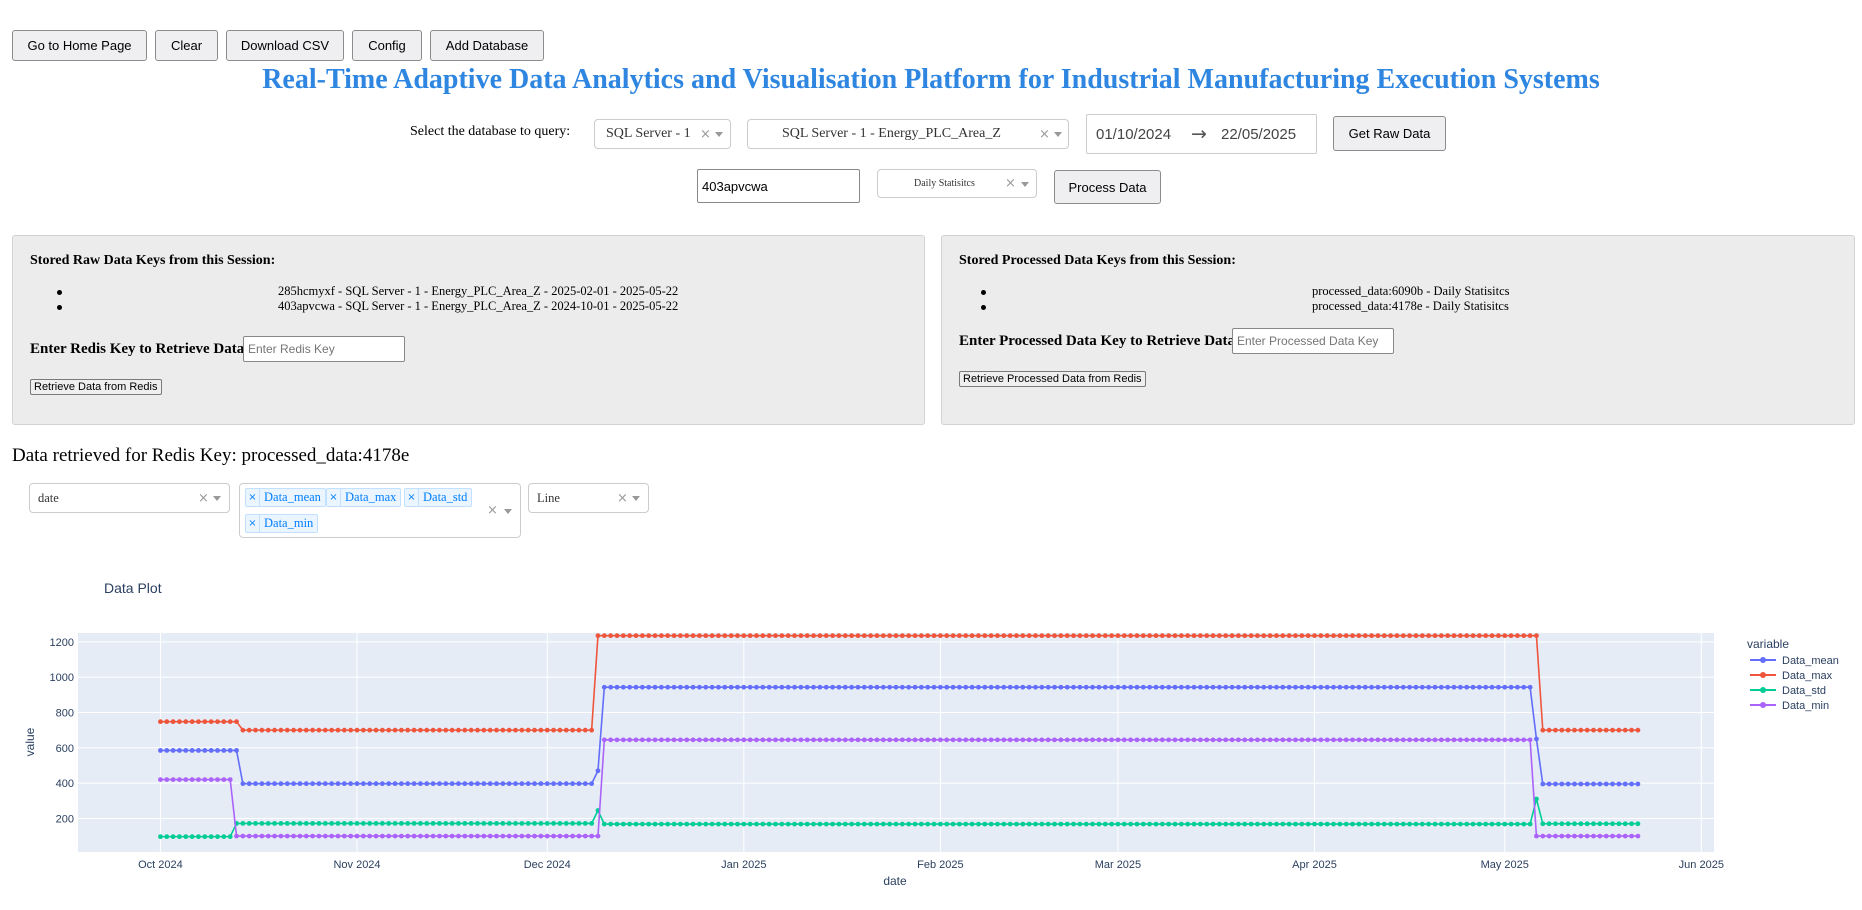  I want to click on database-select: SQL Server - 1 ×, so click(662, 134).